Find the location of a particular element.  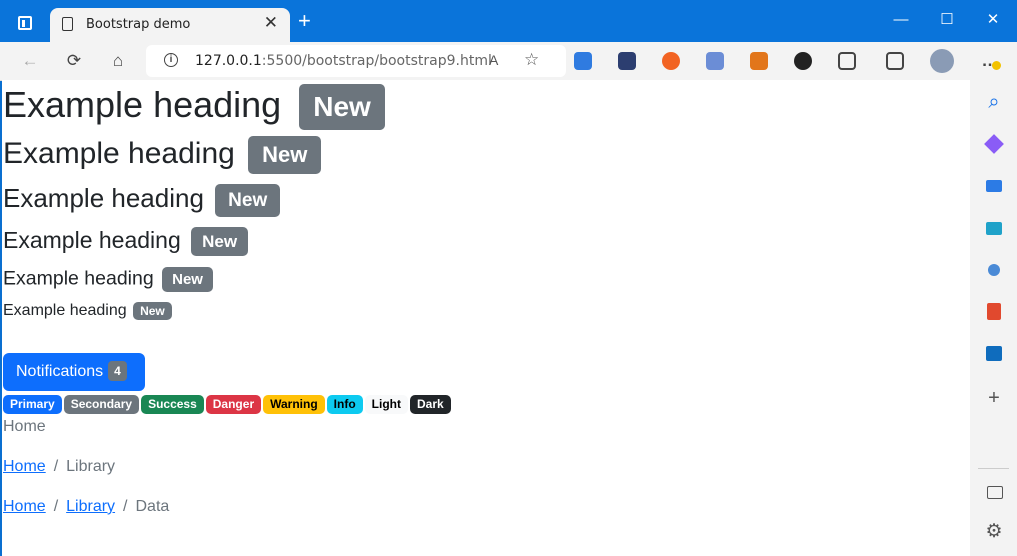

breadcrumb: Home is located at coordinates (24, 427).